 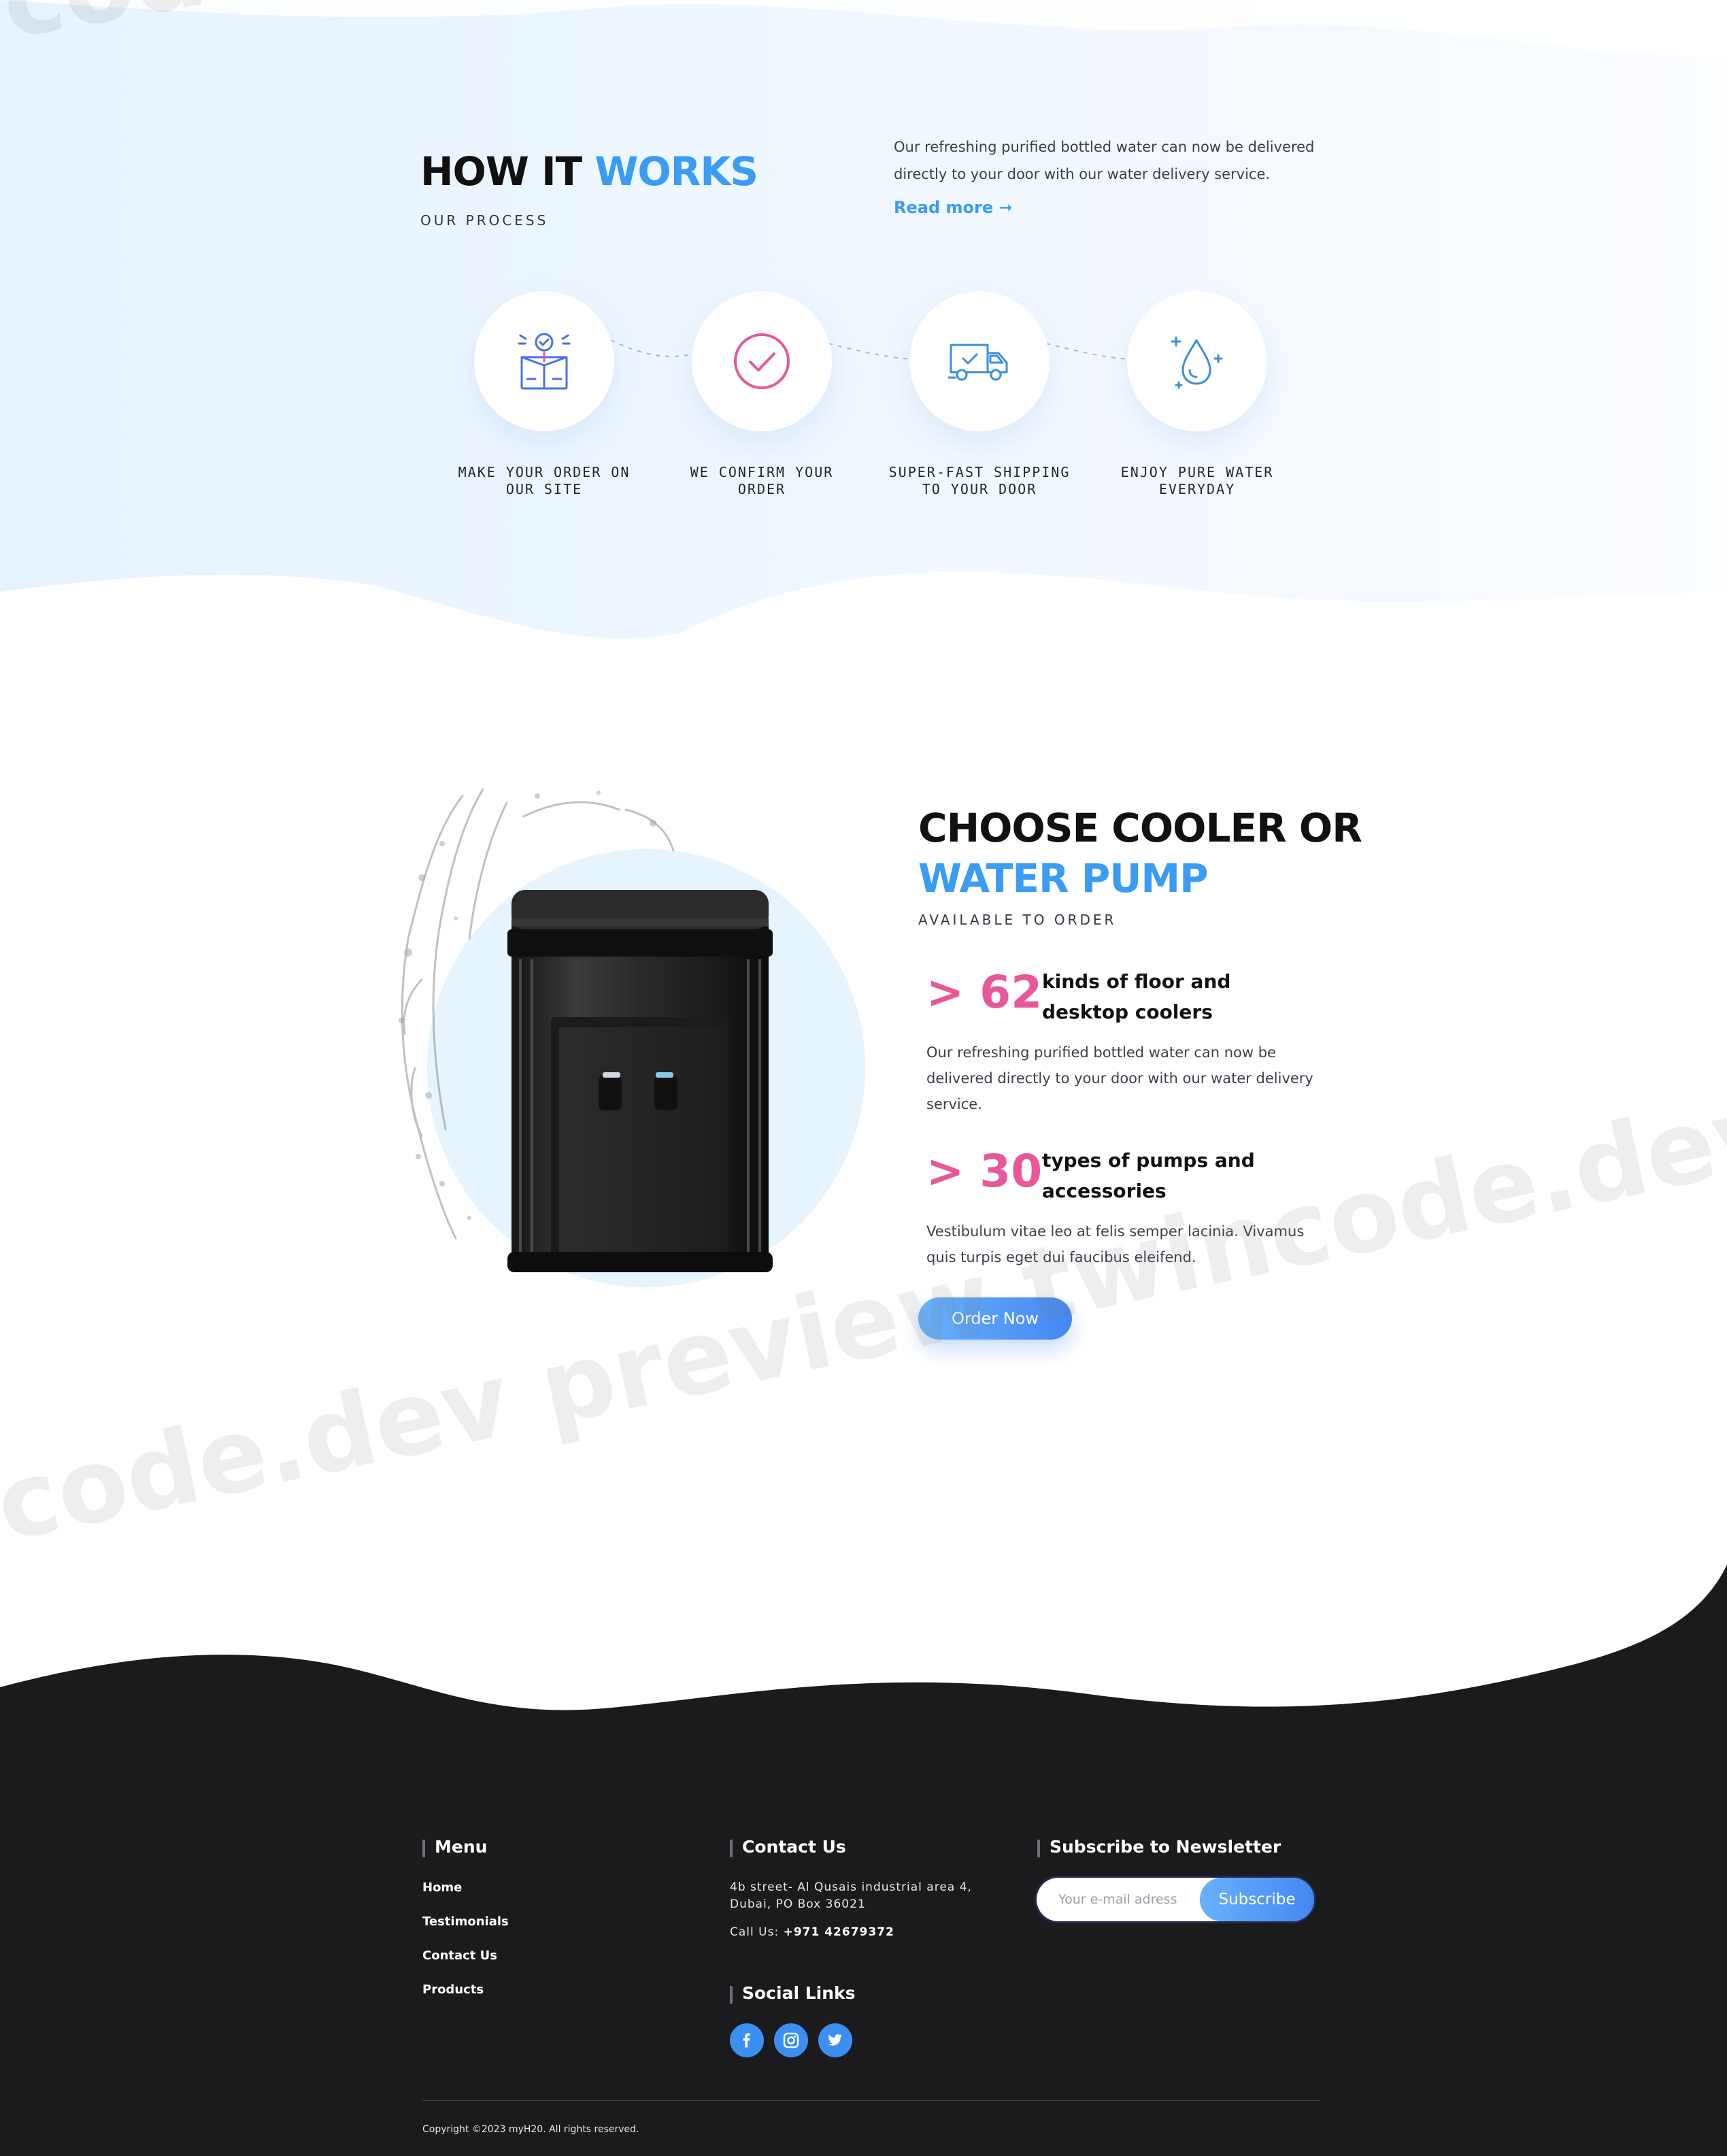 What do you see at coordinates (1197, 489) in the screenshot?
I see `step-enjoy-line2: EVERYDAY` at bounding box center [1197, 489].